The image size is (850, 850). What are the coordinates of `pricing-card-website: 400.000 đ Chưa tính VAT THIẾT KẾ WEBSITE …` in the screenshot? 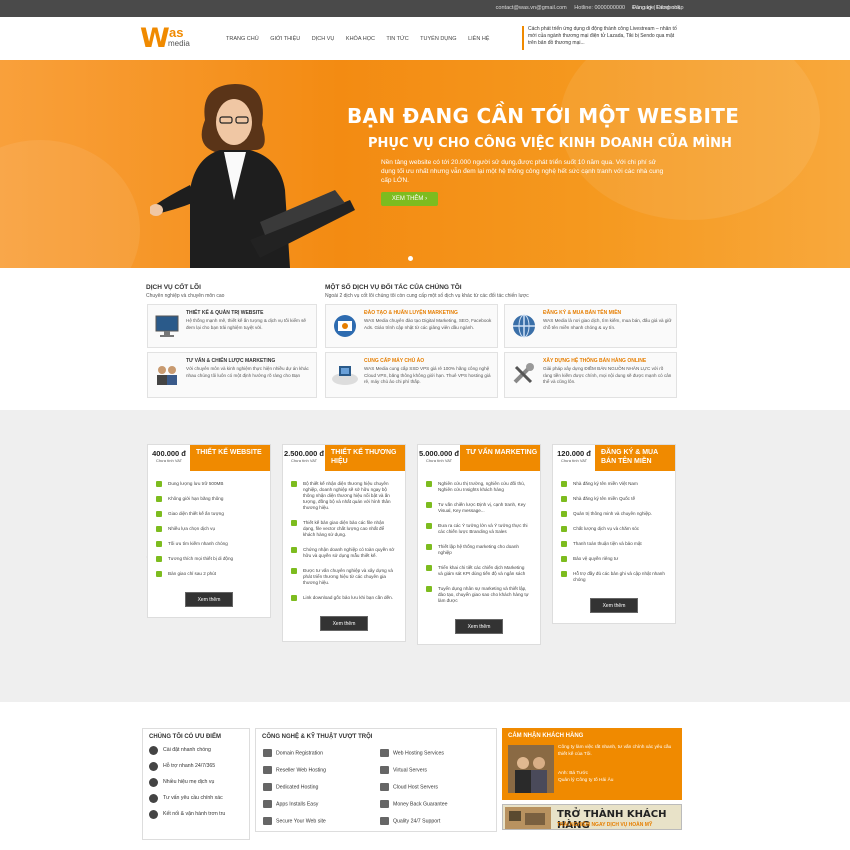 It's located at (209, 531).